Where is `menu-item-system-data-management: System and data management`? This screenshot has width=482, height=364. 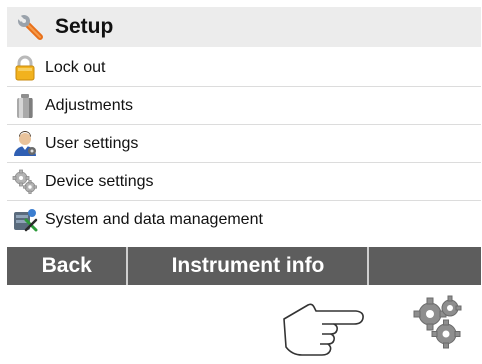 menu-item-system-data-management: System and data management is located at coordinates (244, 219).